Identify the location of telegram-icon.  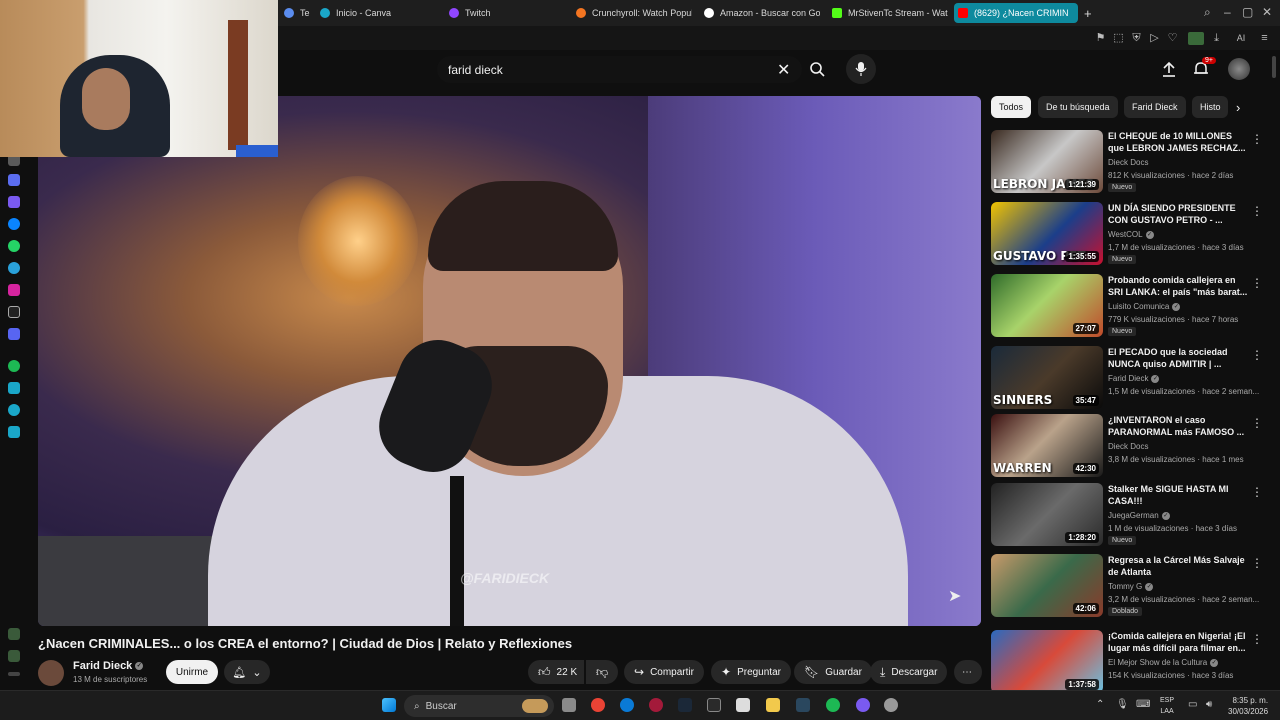
(14, 268).